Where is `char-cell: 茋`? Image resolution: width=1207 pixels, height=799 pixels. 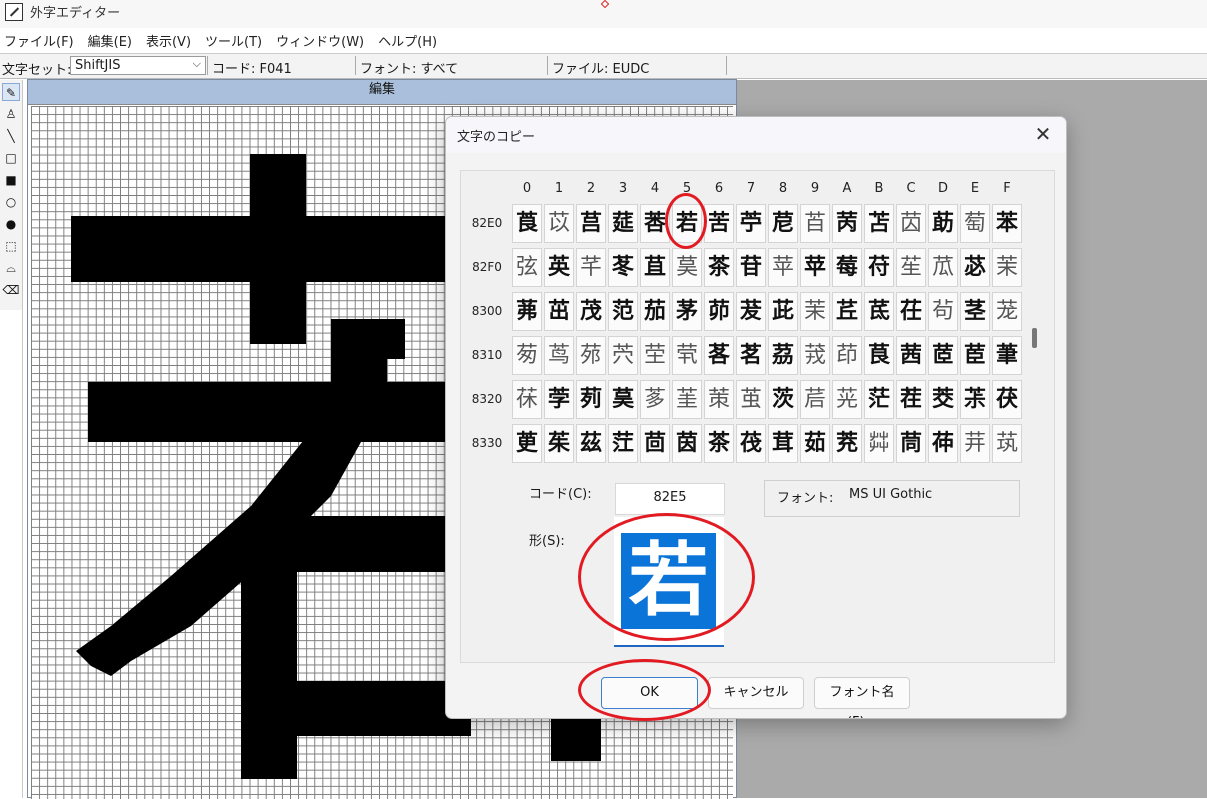 char-cell: 茋 is located at coordinates (879, 311).